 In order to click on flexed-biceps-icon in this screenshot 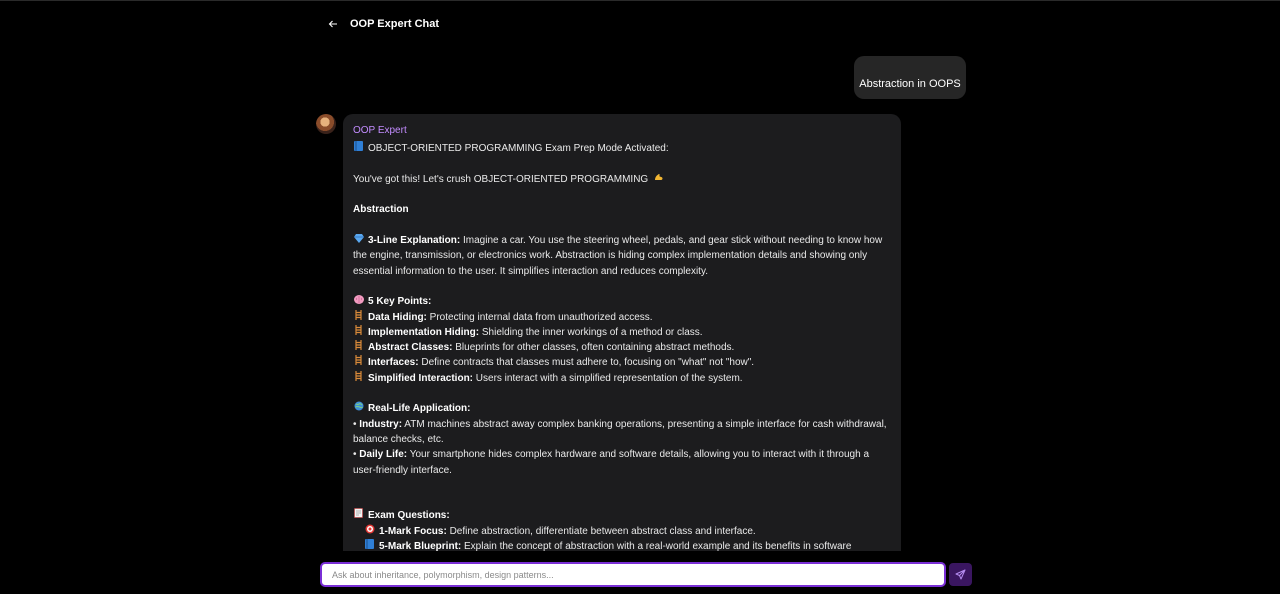, I will do `click(659, 179)`.